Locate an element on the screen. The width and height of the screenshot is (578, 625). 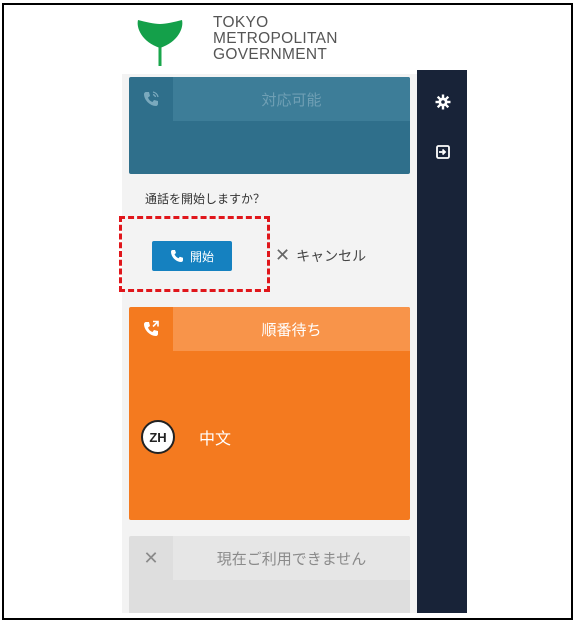
cancel-call-label: キャンセル is located at coordinates (331, 257).